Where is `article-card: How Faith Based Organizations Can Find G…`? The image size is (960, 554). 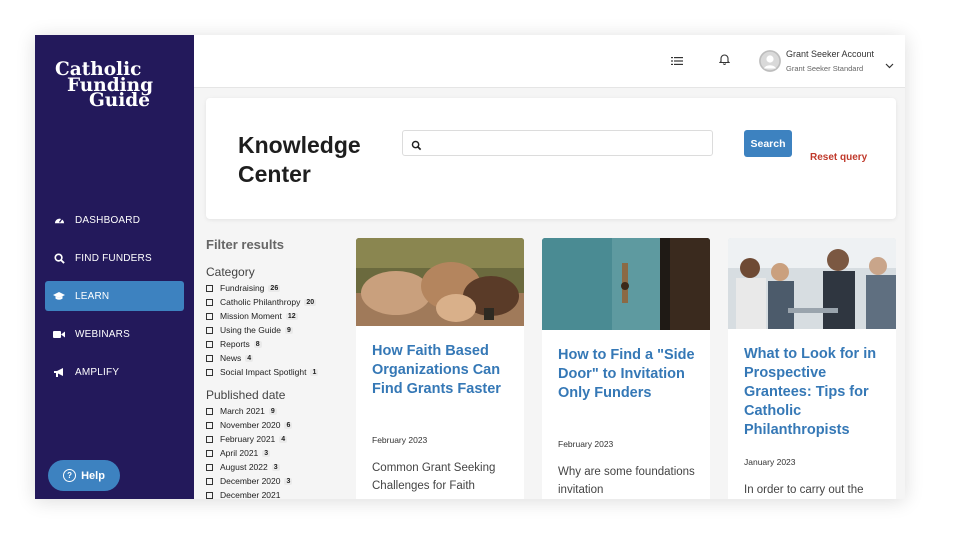
article-card: How Faith Based Organizations Can Find G… is located at coordinates (440, 368).